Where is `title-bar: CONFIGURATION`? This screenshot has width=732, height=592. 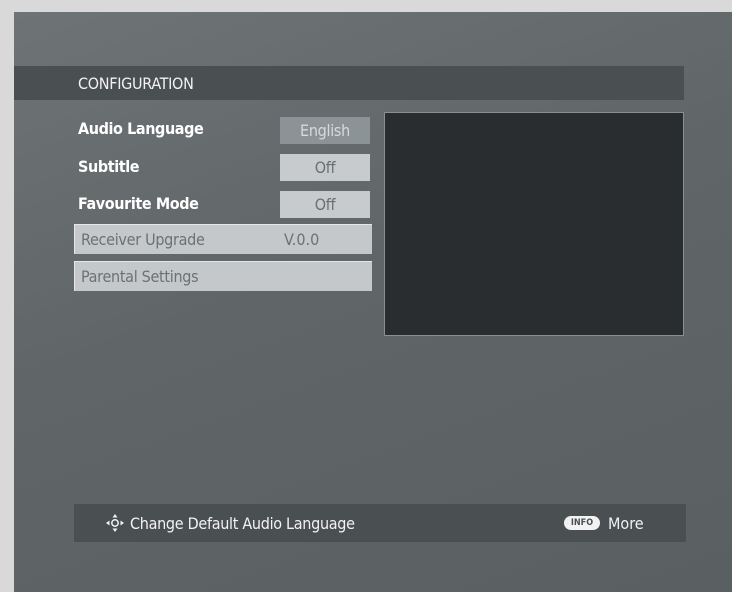
title-bar: CONFIGURATION is located at coordinates (349, 83).